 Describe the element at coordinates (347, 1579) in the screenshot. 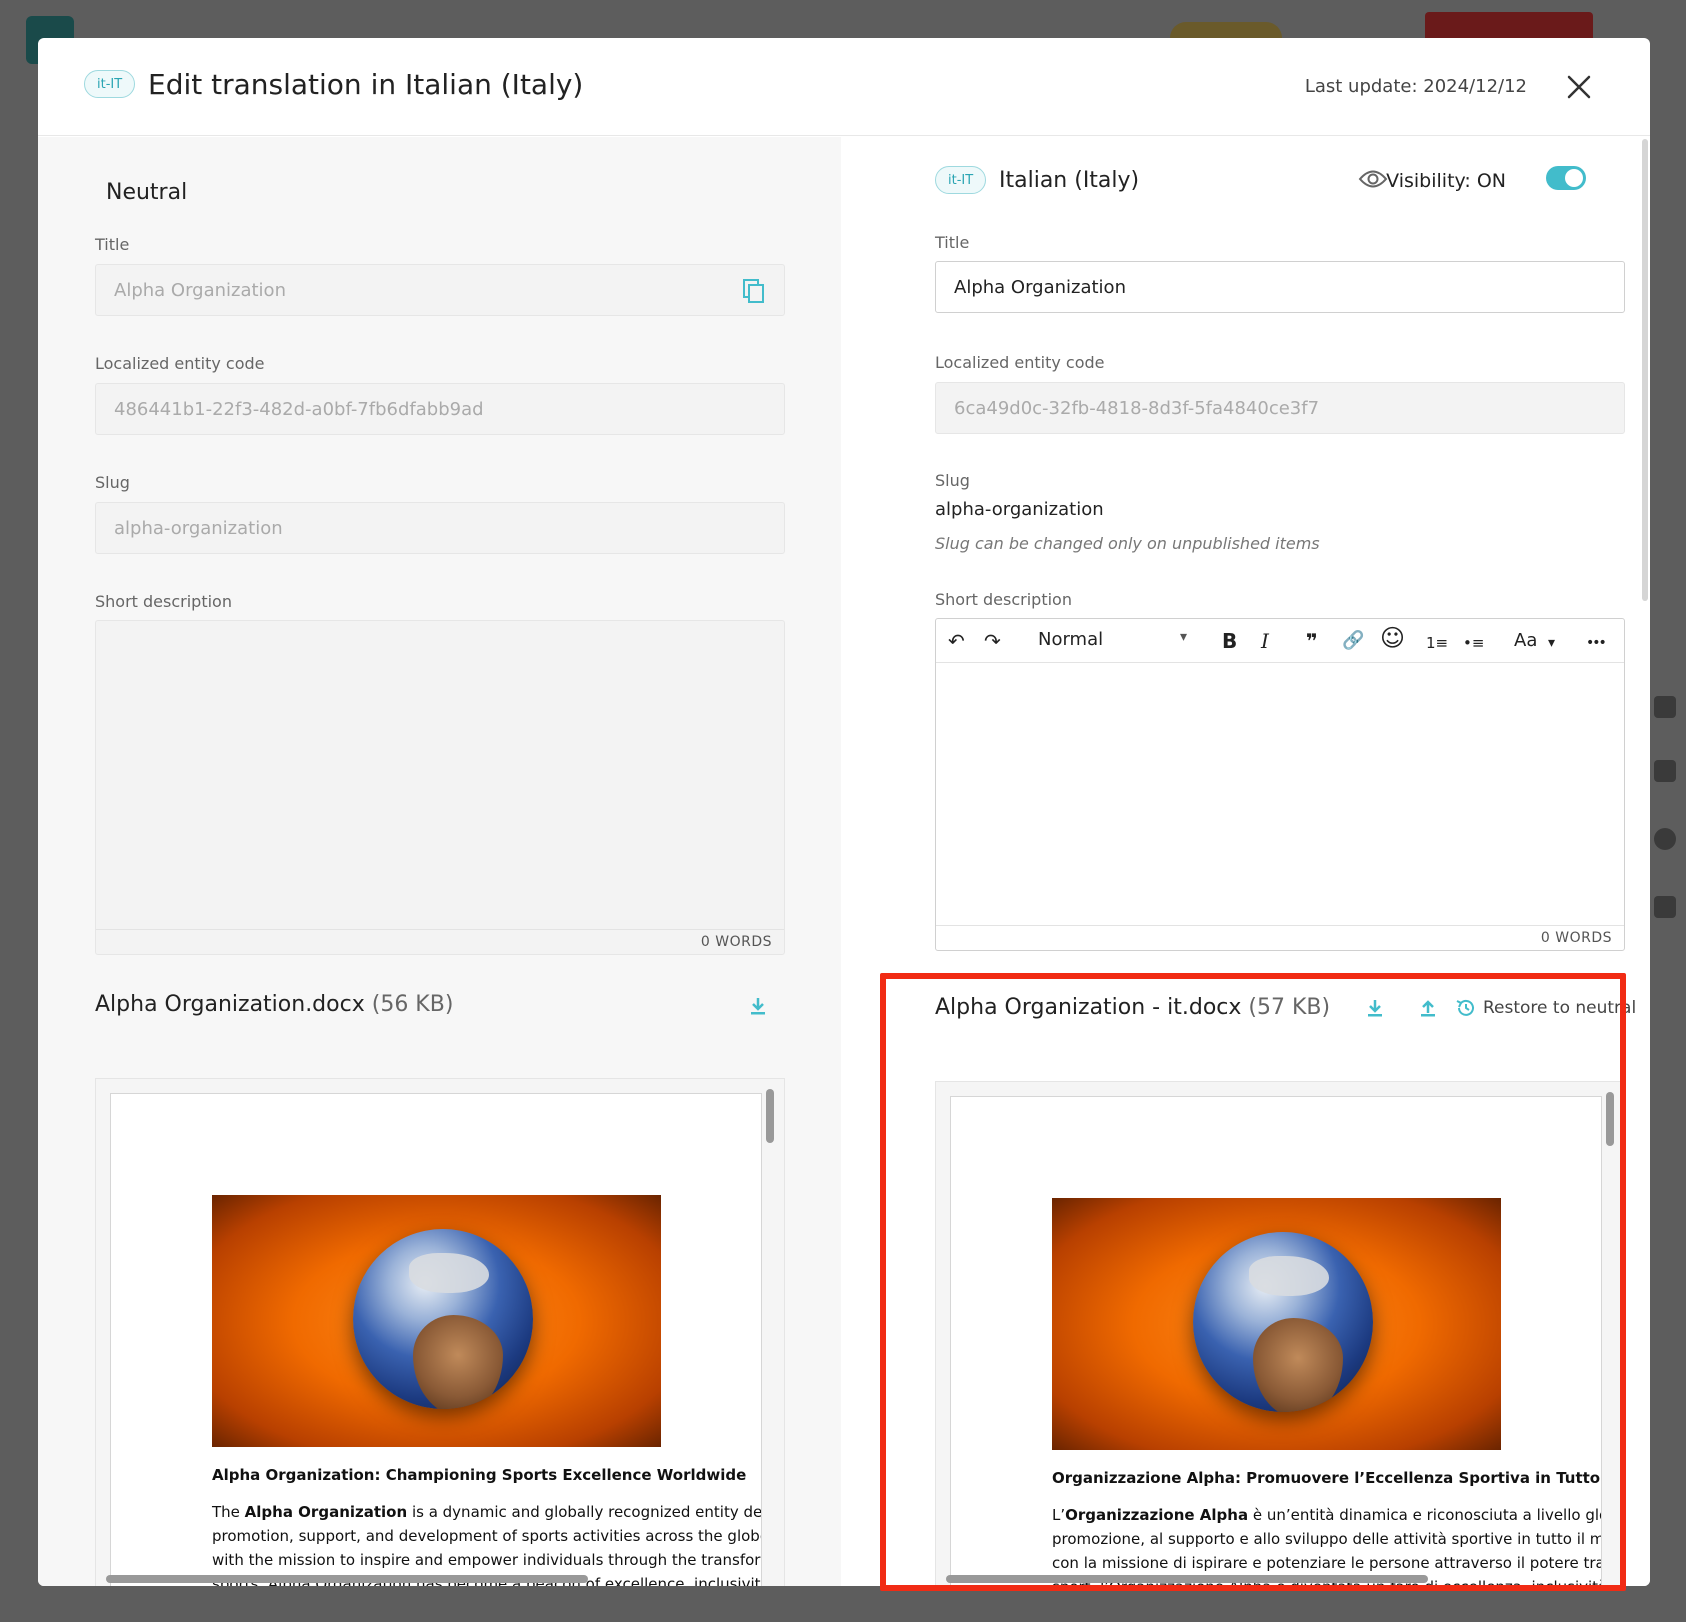

I see `neutral-doc-hscrollbar` at that location.